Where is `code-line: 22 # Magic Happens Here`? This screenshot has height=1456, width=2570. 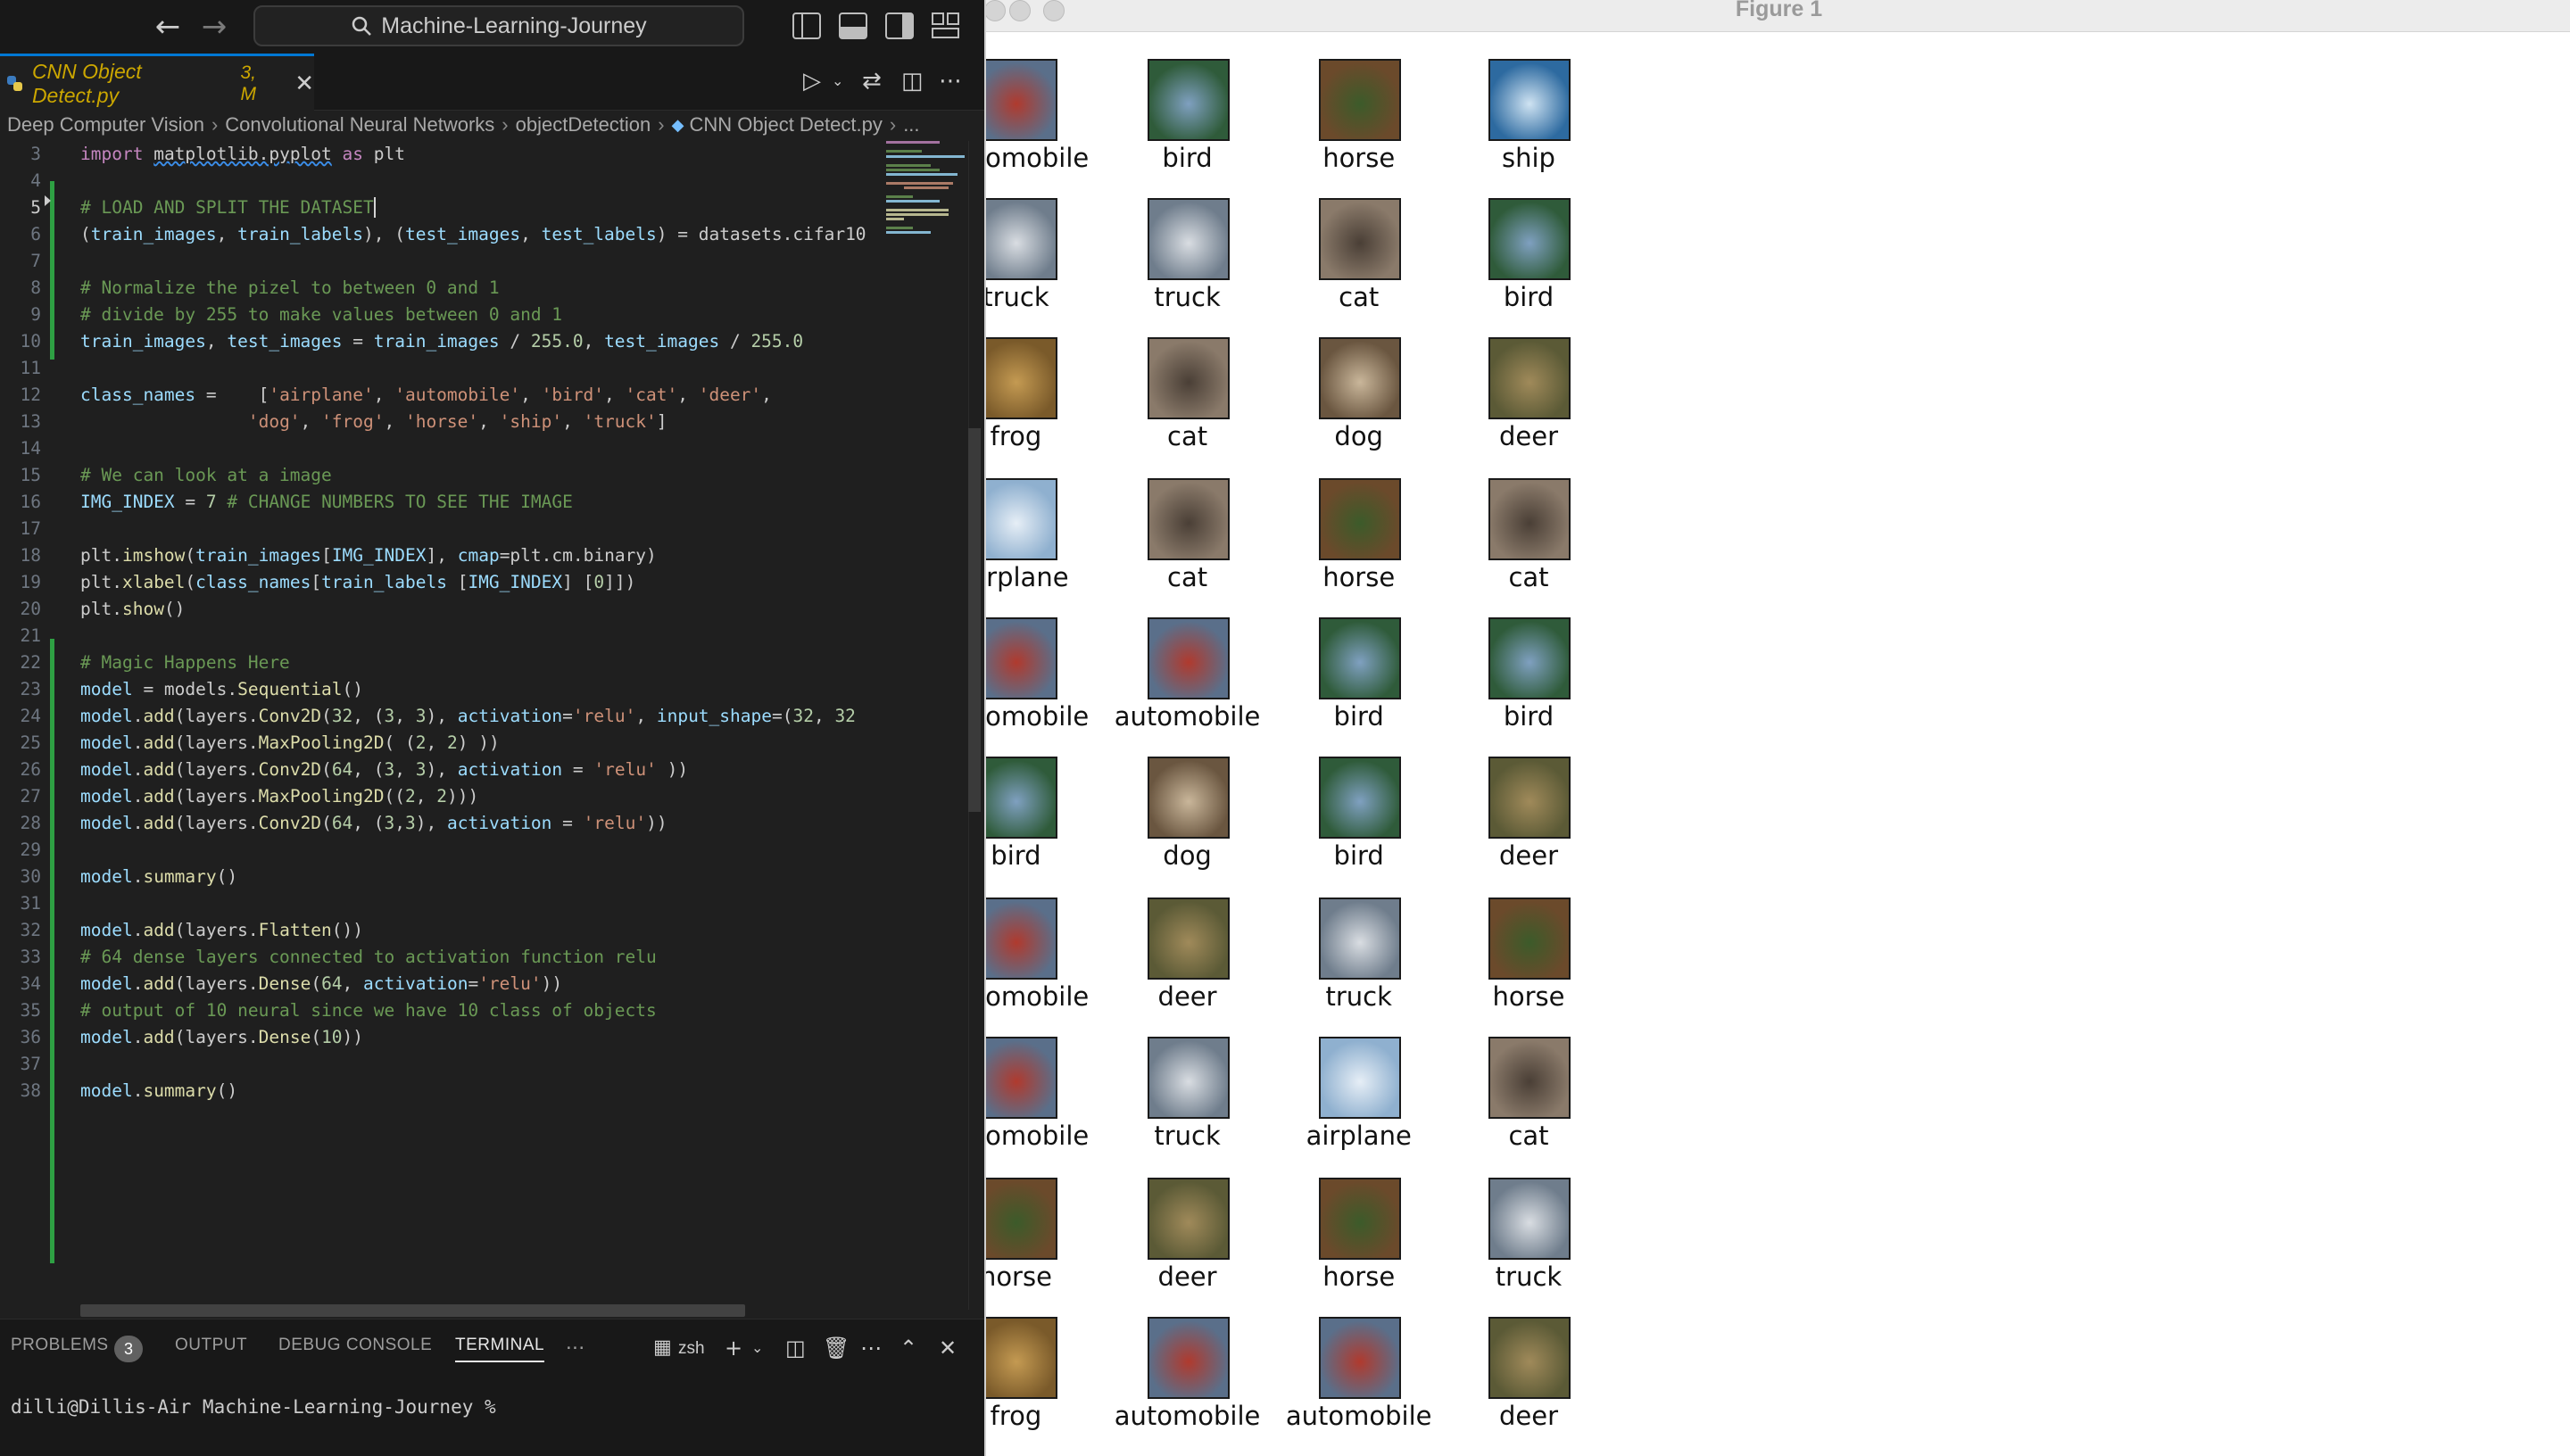
code-line: 22 # Magic Happens Here is located at coordinates (446, 663).